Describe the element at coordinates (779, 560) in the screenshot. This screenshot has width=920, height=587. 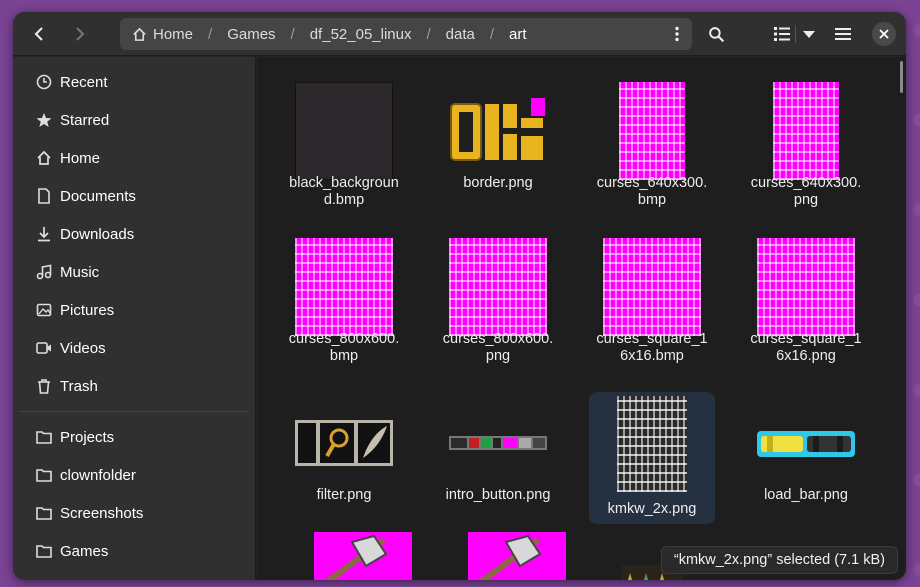
I see `status-popover: “kmkw_2x.png” selected (7.1 kB)` at that location.